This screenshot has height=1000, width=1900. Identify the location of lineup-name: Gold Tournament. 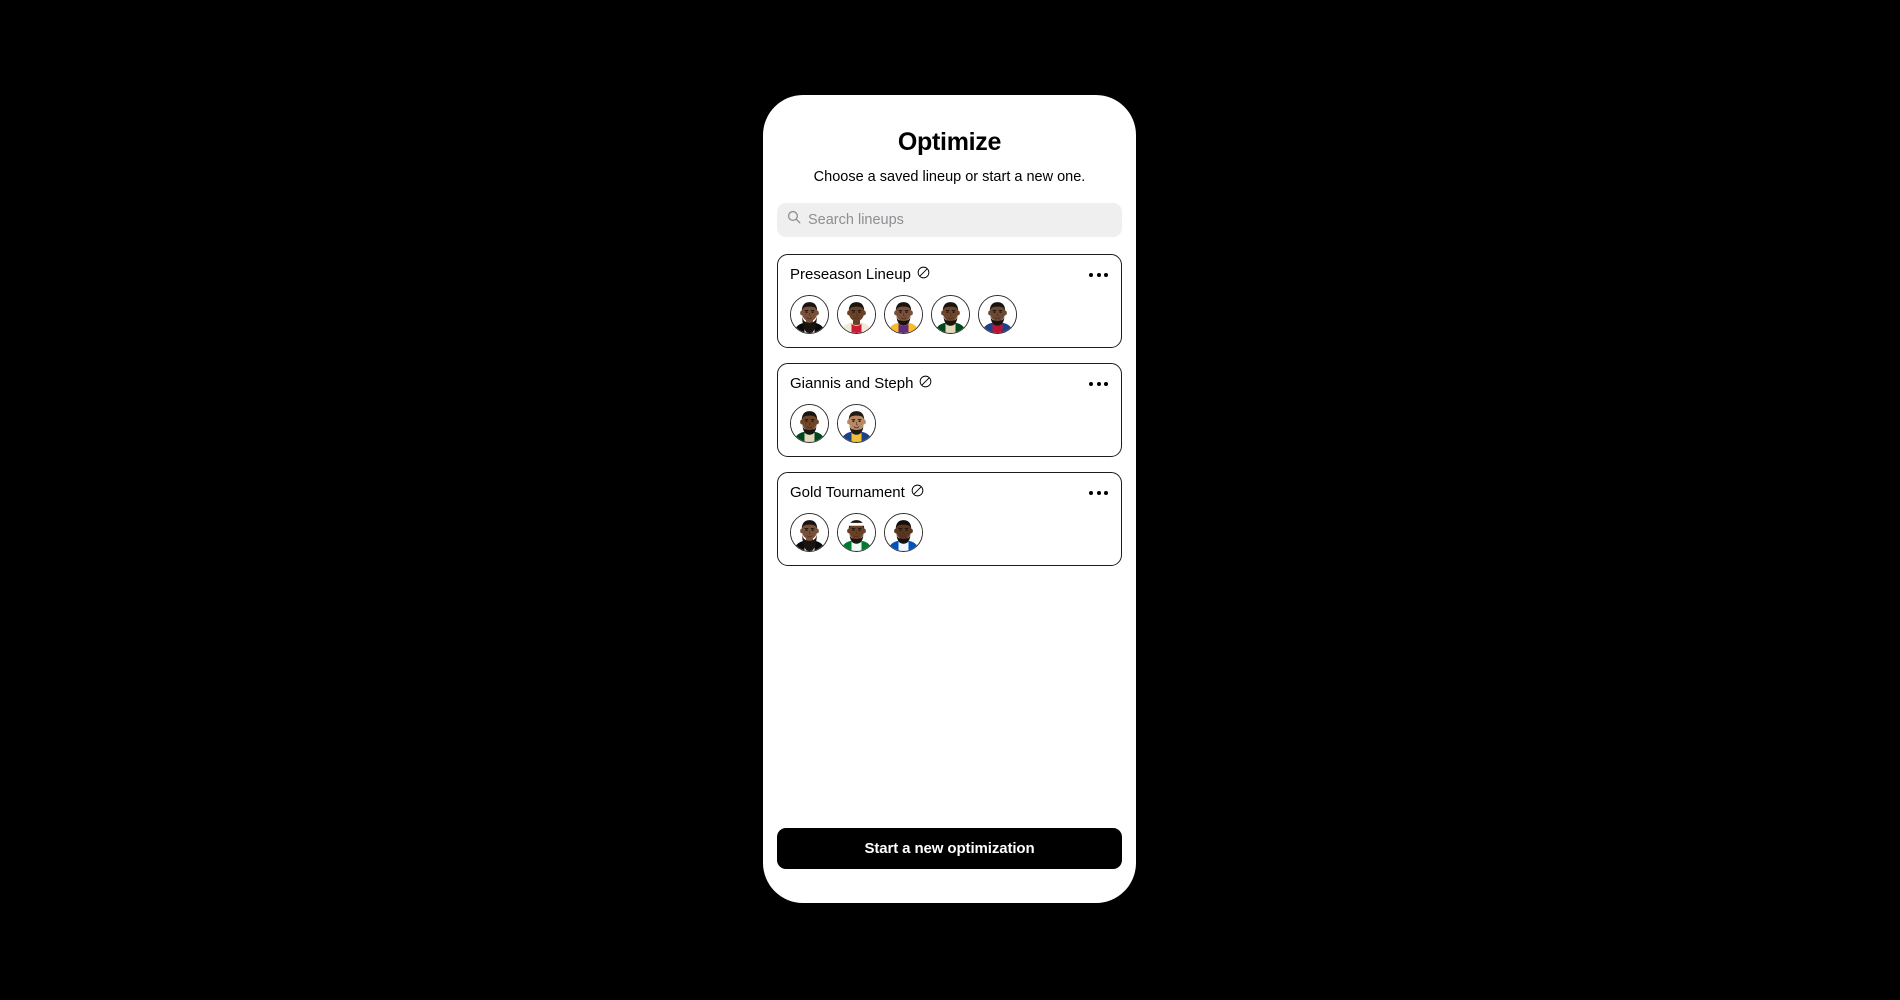
(847, 492).